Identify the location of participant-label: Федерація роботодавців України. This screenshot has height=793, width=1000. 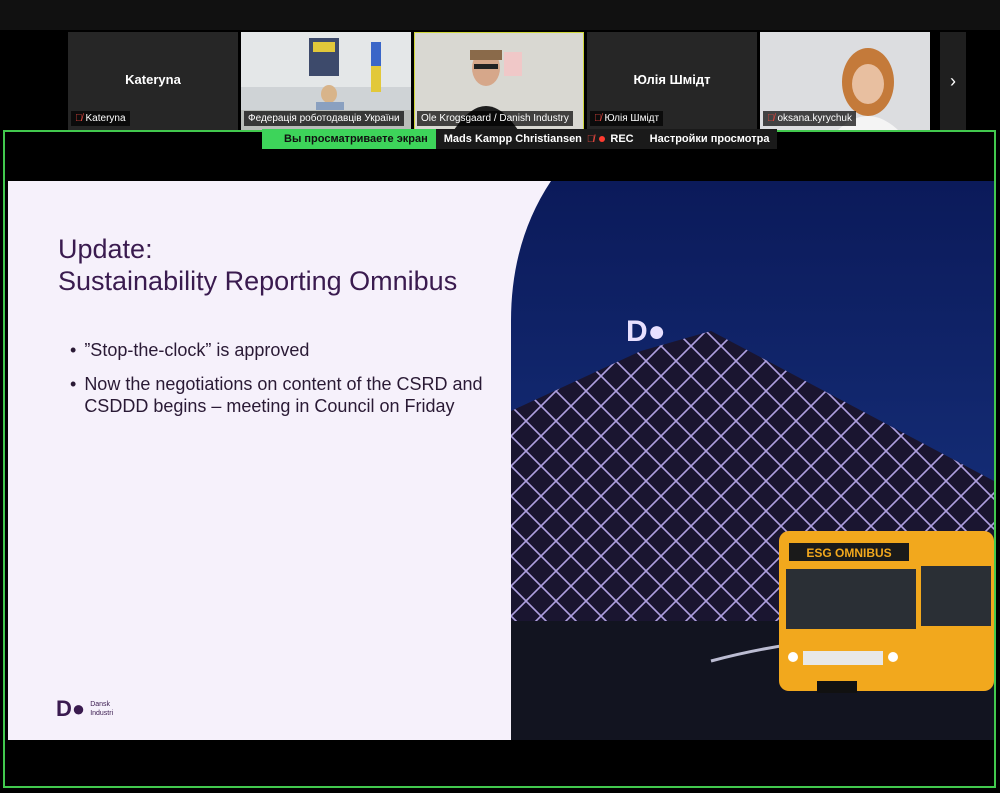
(324, 118).